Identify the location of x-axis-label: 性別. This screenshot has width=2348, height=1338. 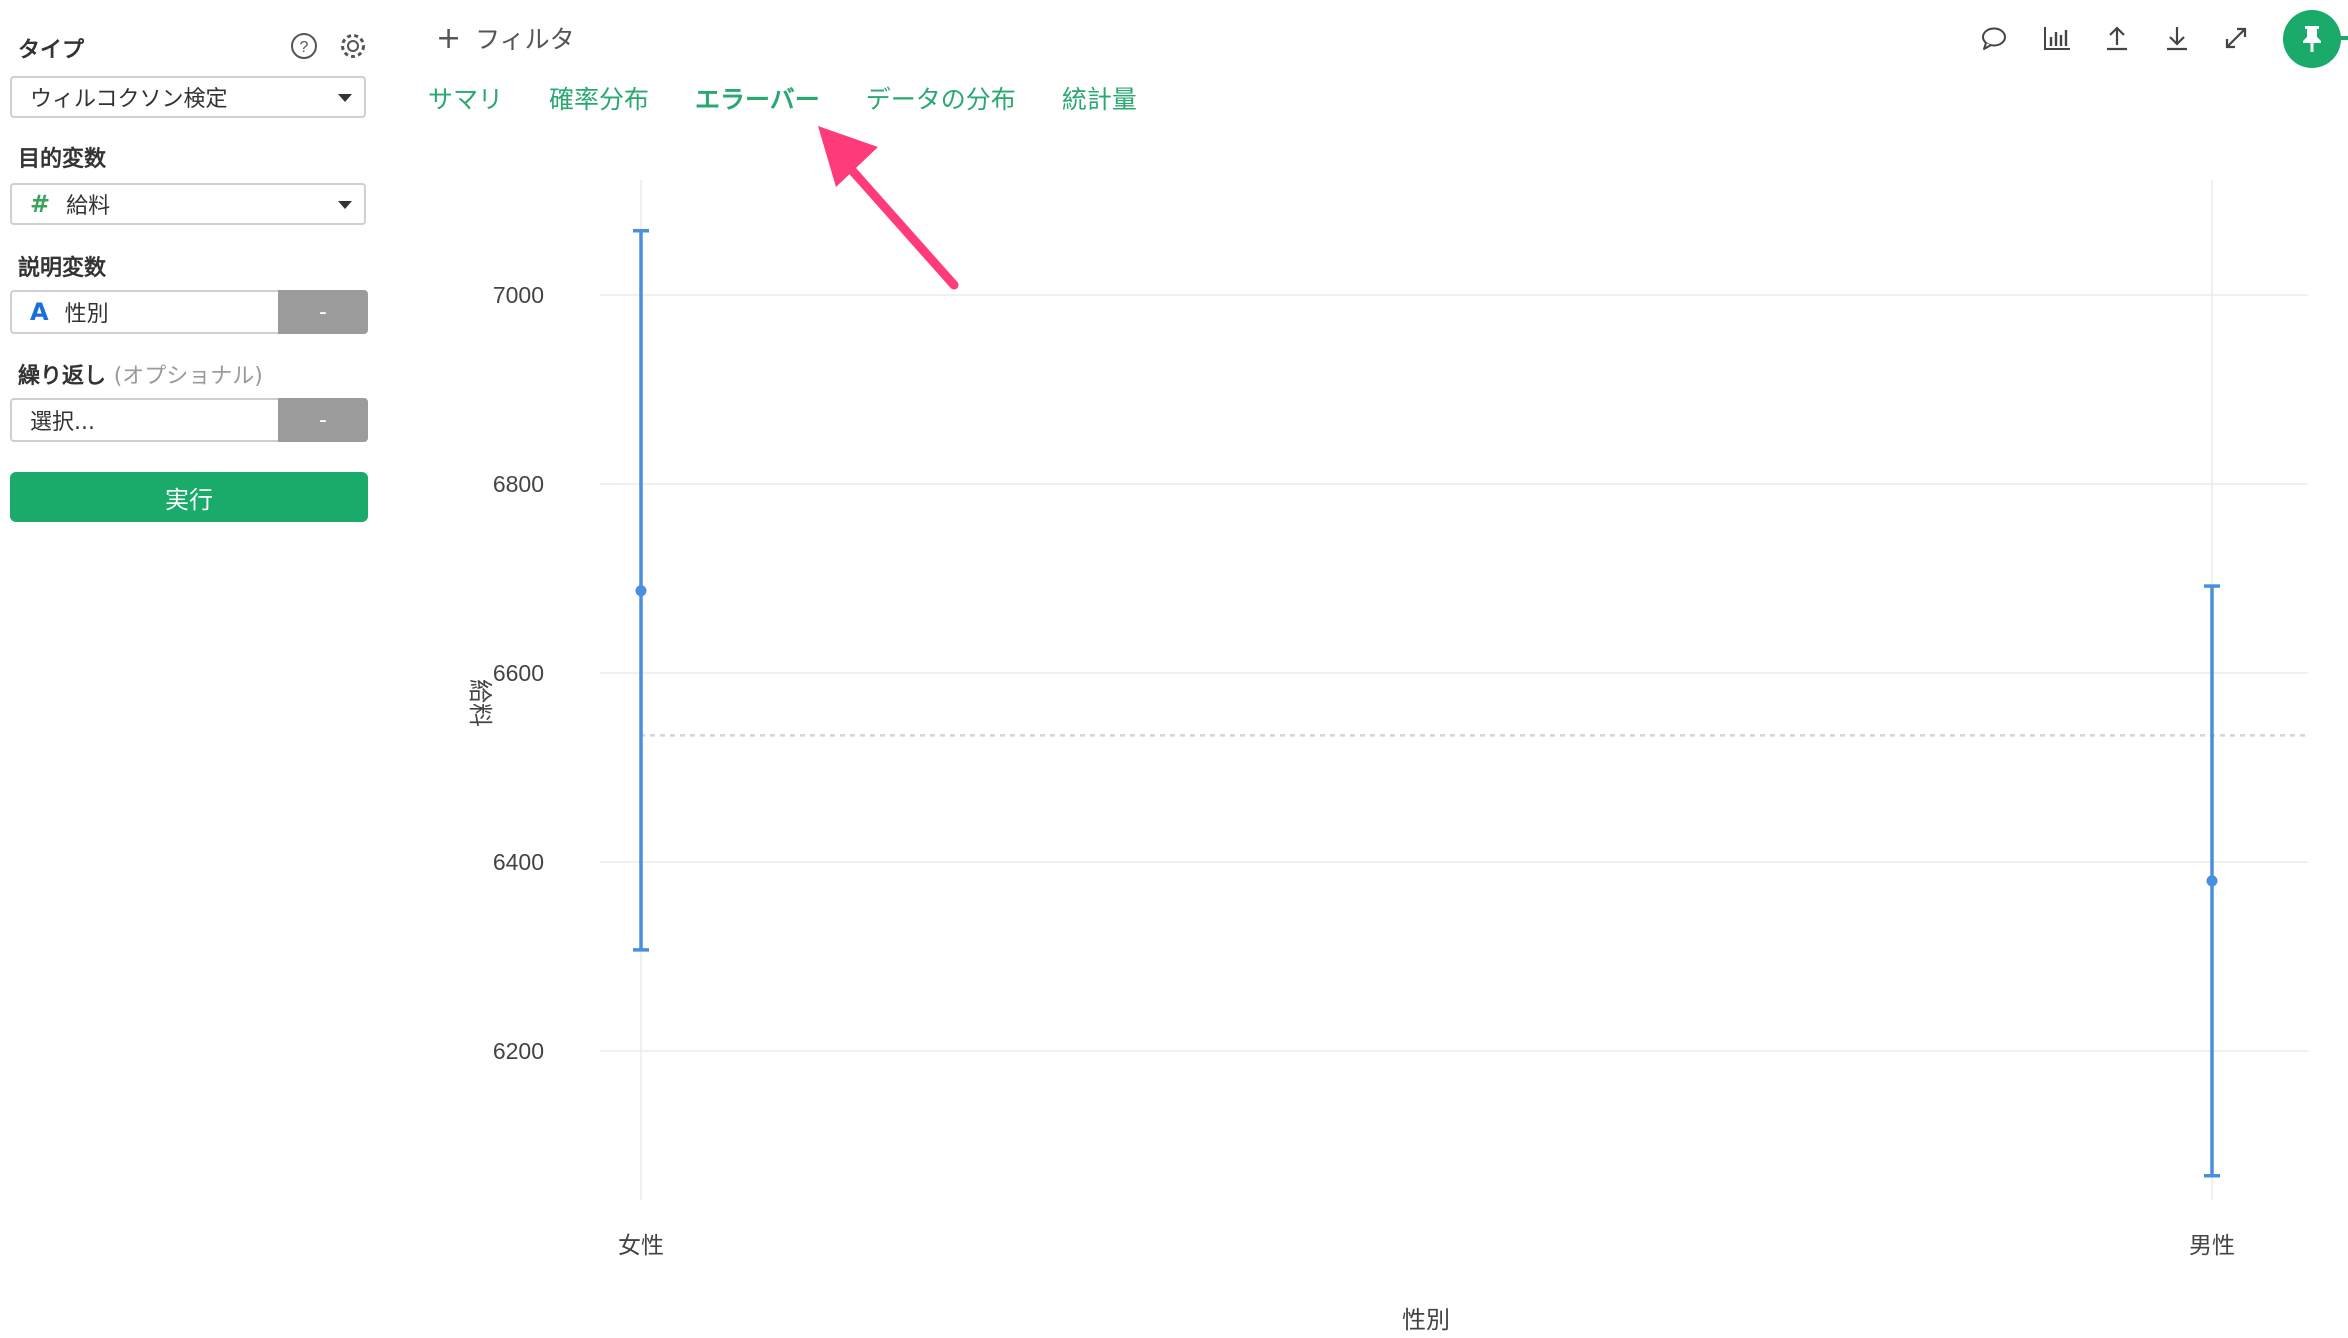
(1426, 1320).